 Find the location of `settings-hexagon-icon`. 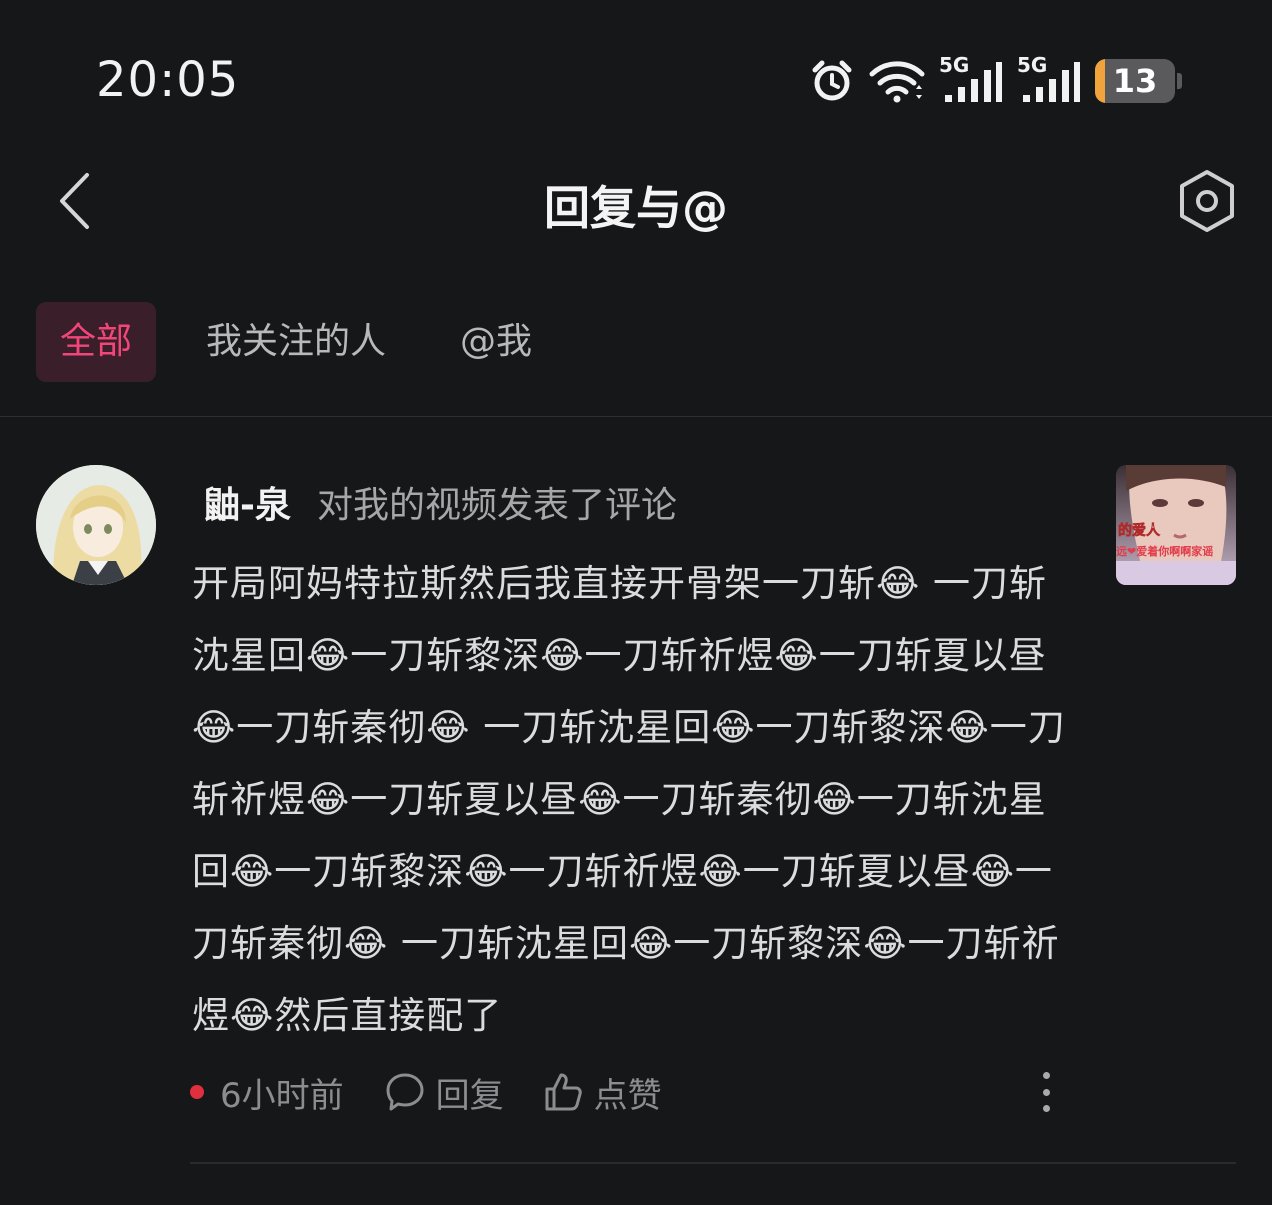

settings-hexagon-icon is located at coordinates (1207, 201).